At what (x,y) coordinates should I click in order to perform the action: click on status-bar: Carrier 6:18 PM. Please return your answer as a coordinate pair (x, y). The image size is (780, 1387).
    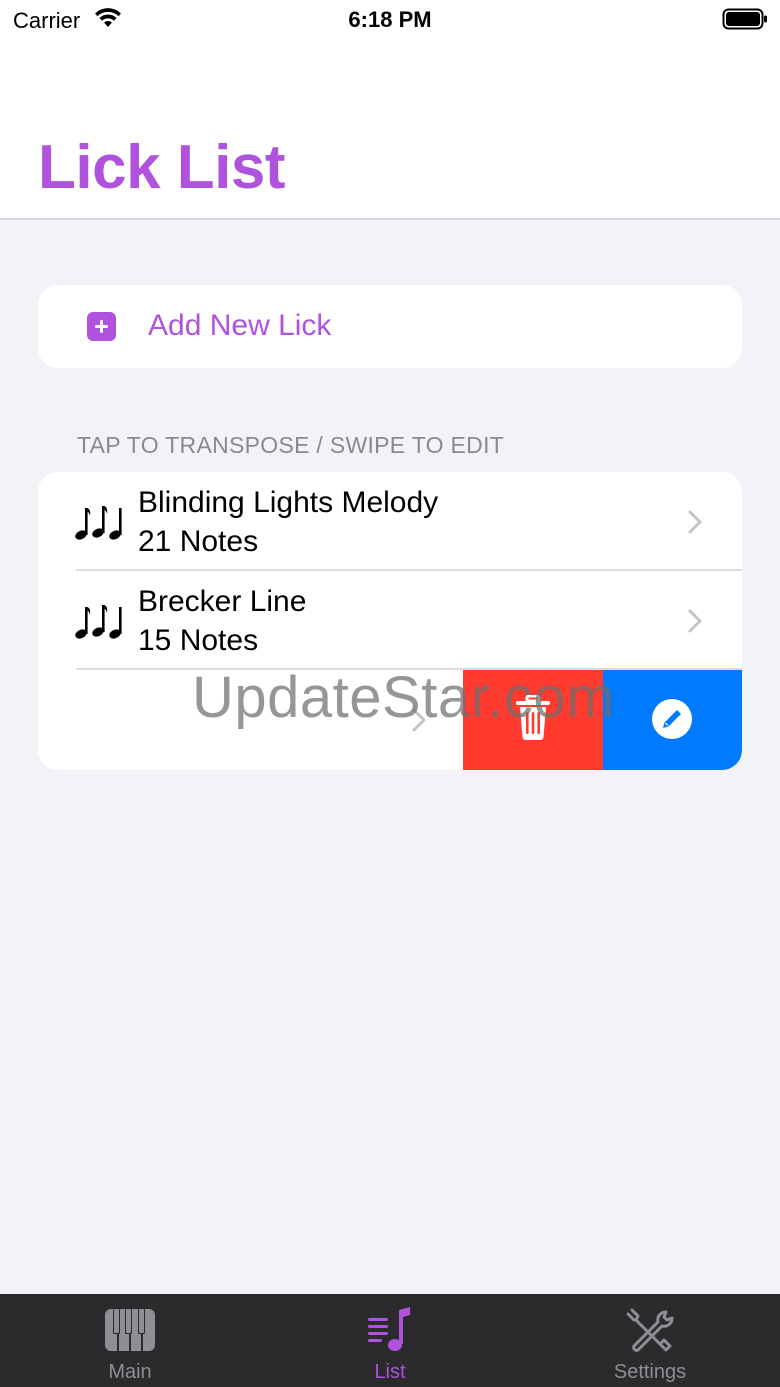
    Looking at the image, I should click on (390, 20).